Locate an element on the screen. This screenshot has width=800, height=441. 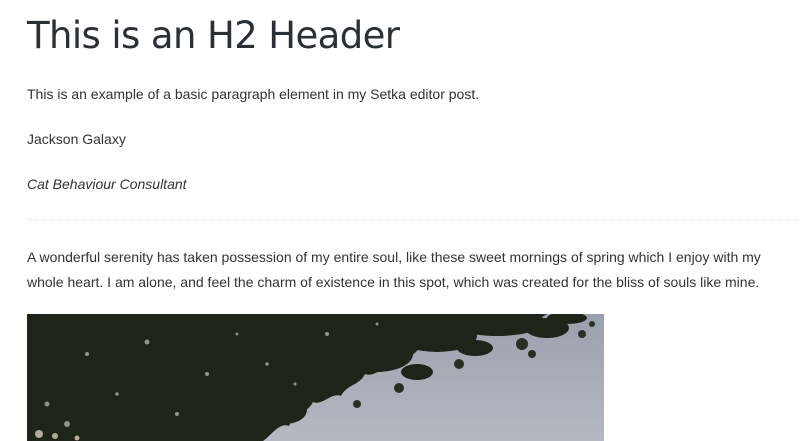
post-heading: This is an H2 Header is located at coordinates (213, 35).